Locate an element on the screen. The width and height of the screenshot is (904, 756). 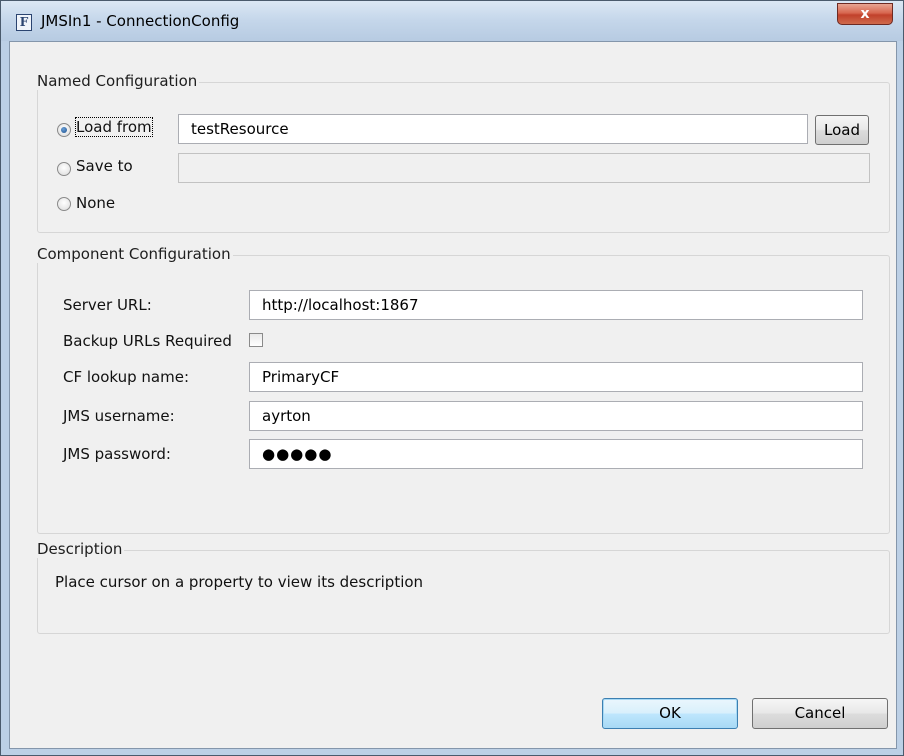
description-group is located at coordinates (463, 592).